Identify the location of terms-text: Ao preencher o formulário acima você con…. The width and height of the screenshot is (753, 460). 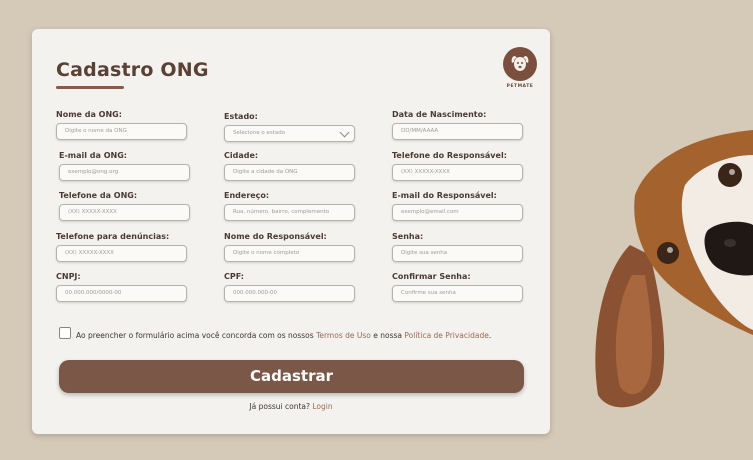
(283, 335).